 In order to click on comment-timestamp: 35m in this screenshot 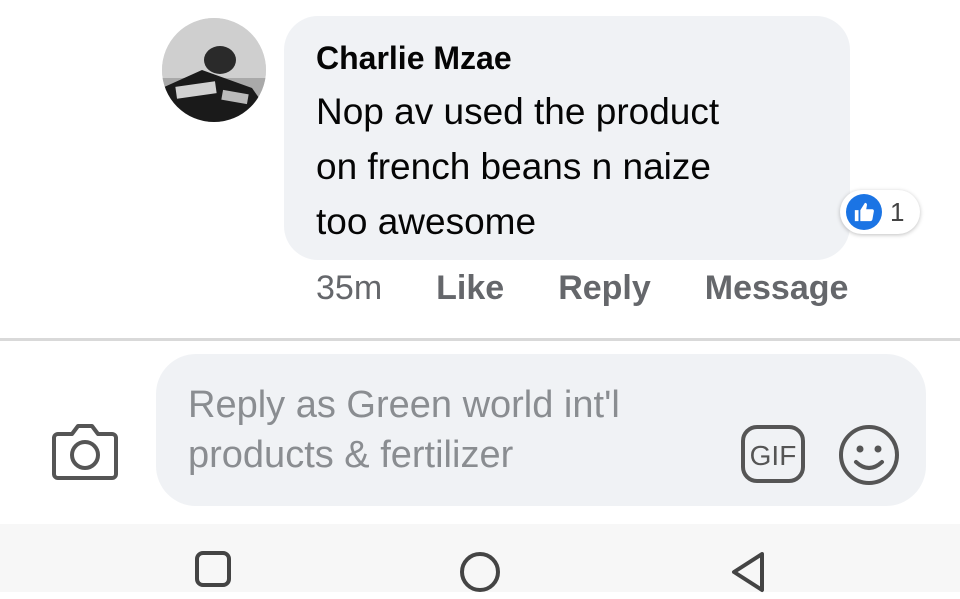, I will do `click(349, 287)`.